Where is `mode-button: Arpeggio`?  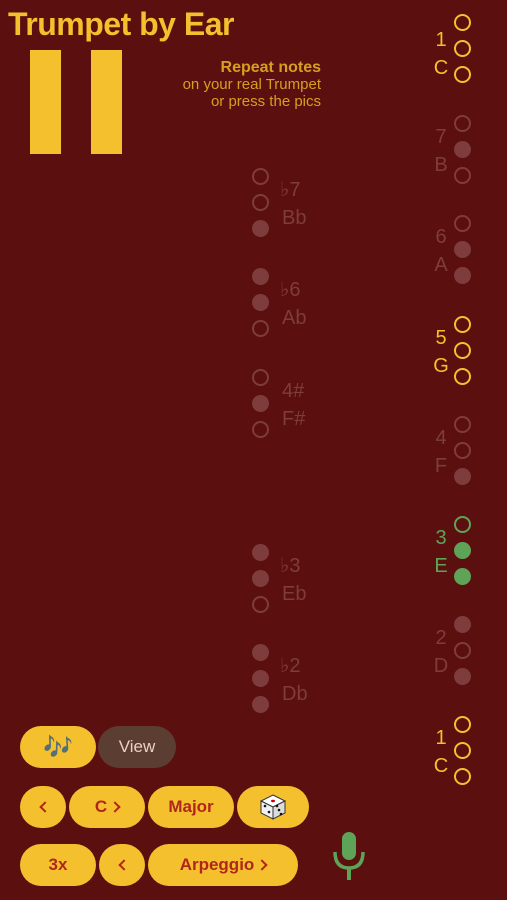 mode-button: Arpeggio is located at coordinates (223, 865).